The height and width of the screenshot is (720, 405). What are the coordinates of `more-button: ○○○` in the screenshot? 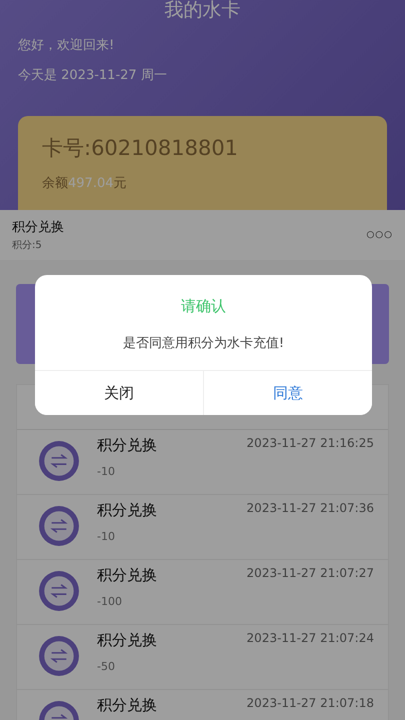 It's located at (379, 235).